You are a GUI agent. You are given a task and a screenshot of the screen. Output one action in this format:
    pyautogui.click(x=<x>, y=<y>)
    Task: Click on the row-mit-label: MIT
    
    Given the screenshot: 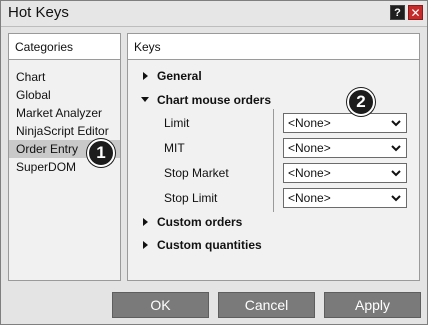 What is the action you would take?
    pyautogui.click(x=174, y=148)
    